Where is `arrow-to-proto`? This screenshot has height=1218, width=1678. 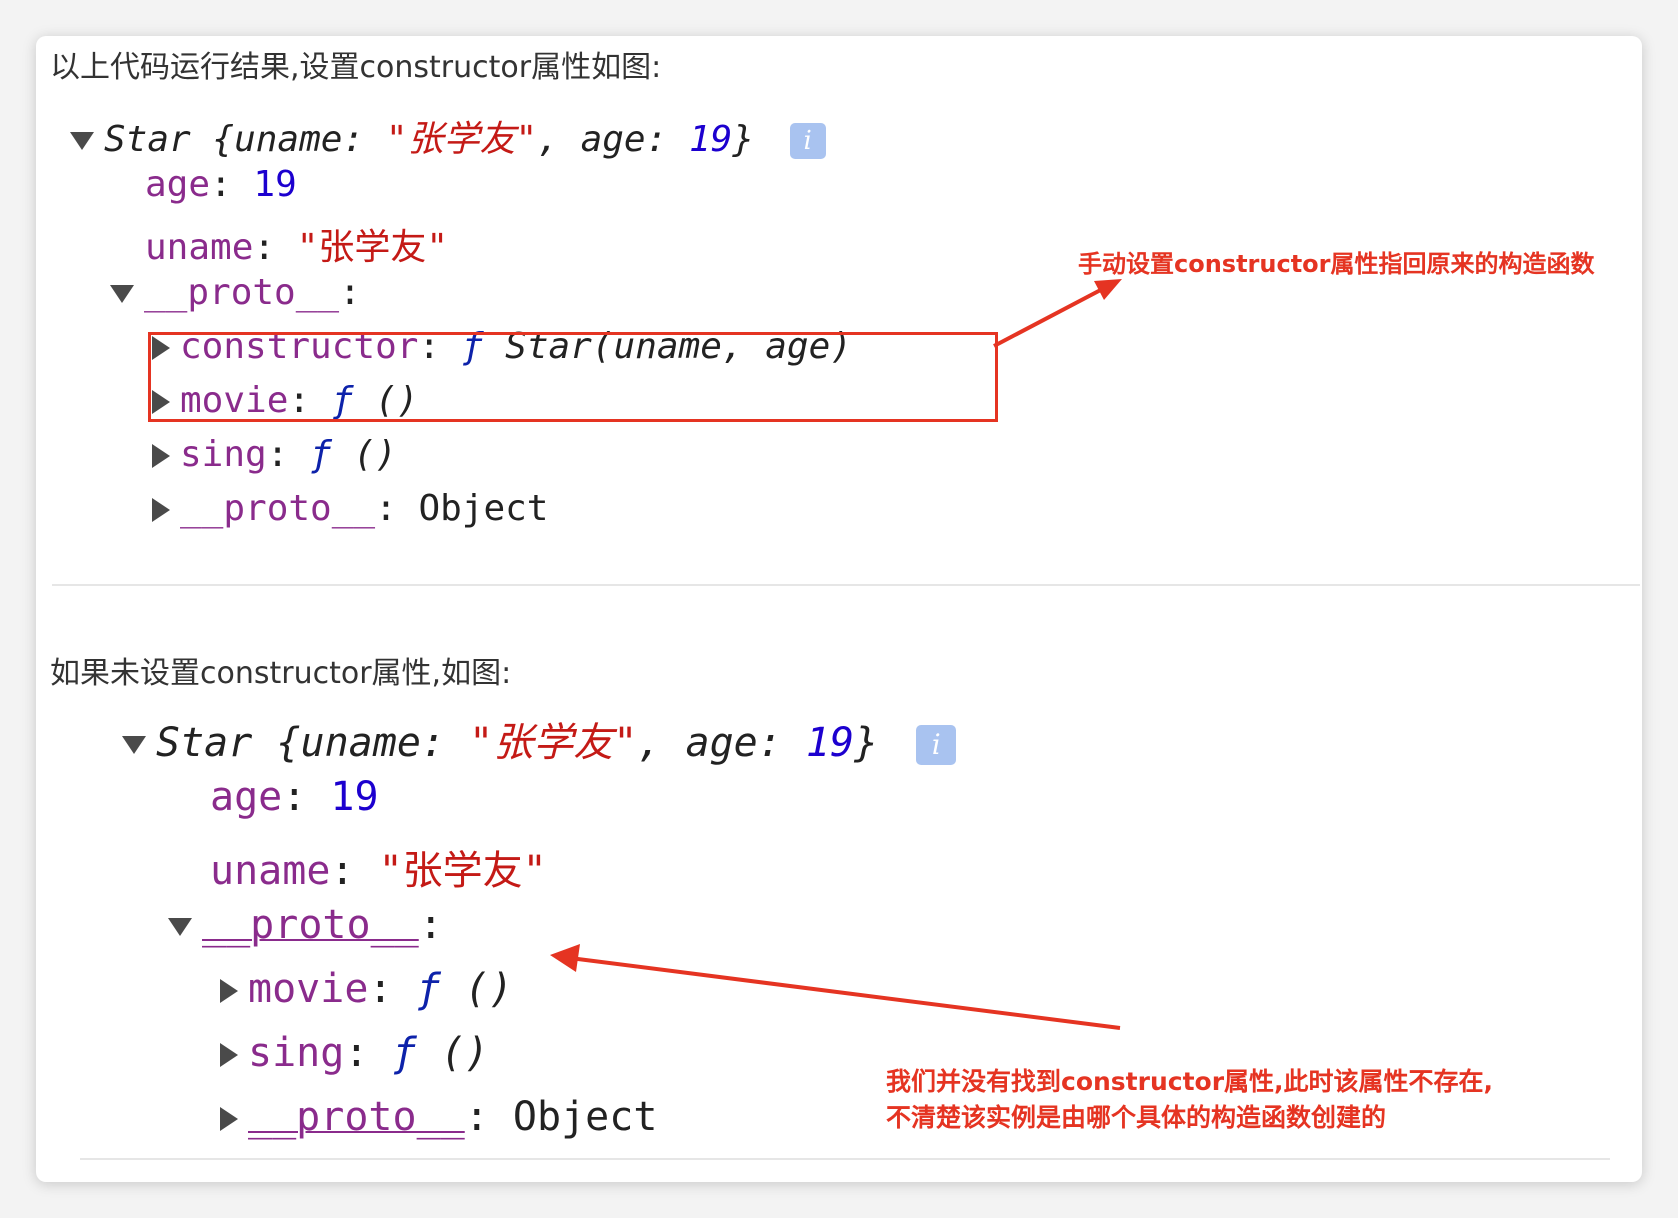 arrow-to-proto is located at coordinates (845, 993).